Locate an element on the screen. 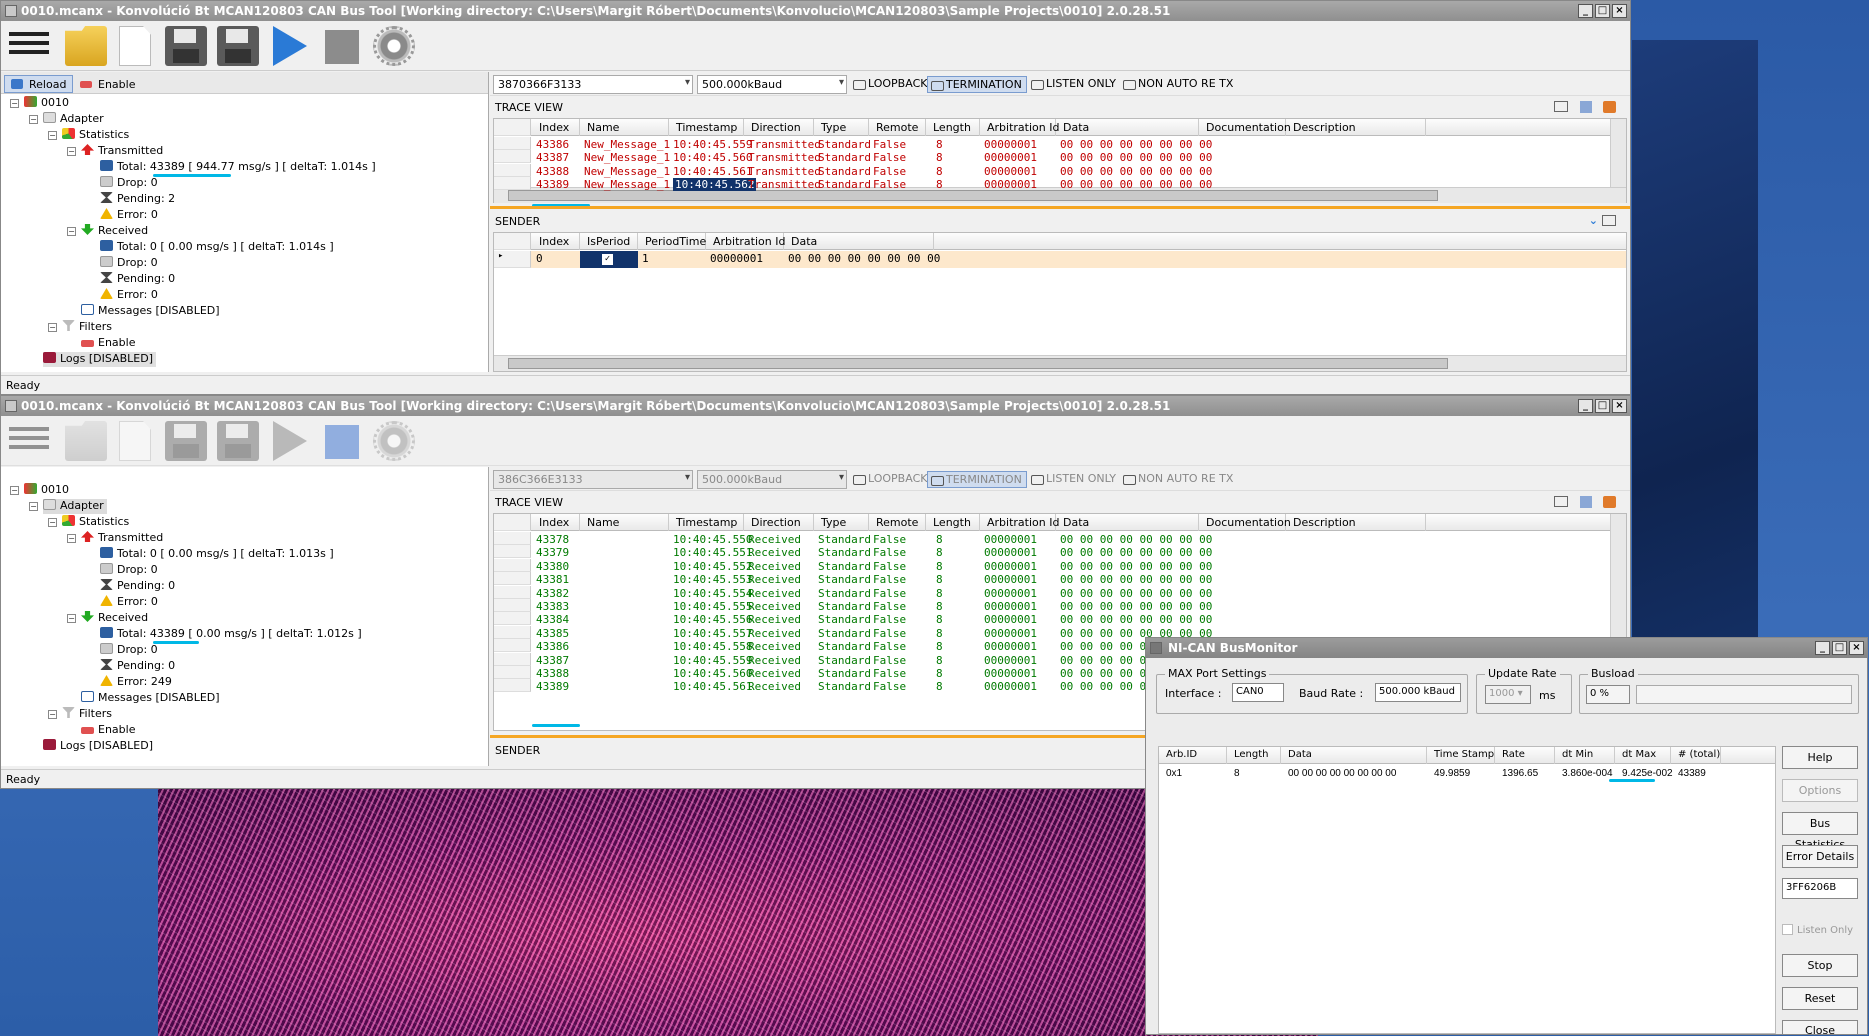 The image size is (1869, 1036). splitter-bar is located at coordinates (1060, 207).